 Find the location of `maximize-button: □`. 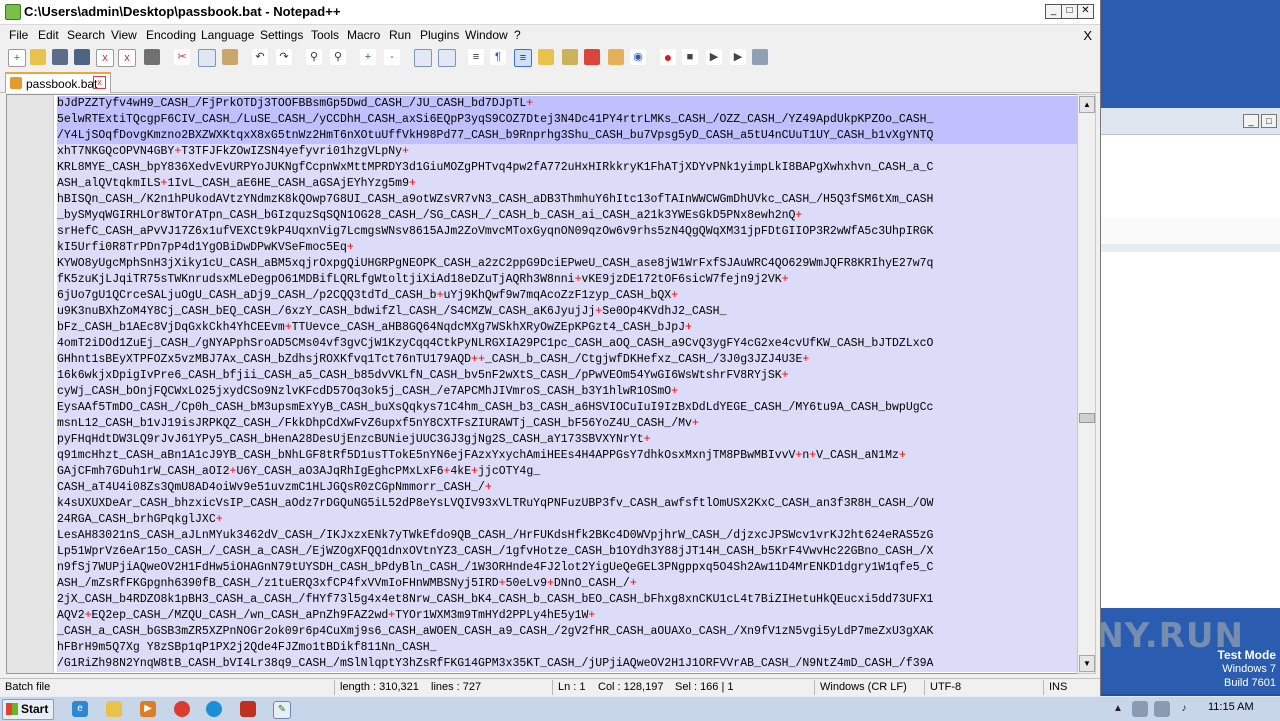

maximize-button: □ is located at coordinates (1069, 11).